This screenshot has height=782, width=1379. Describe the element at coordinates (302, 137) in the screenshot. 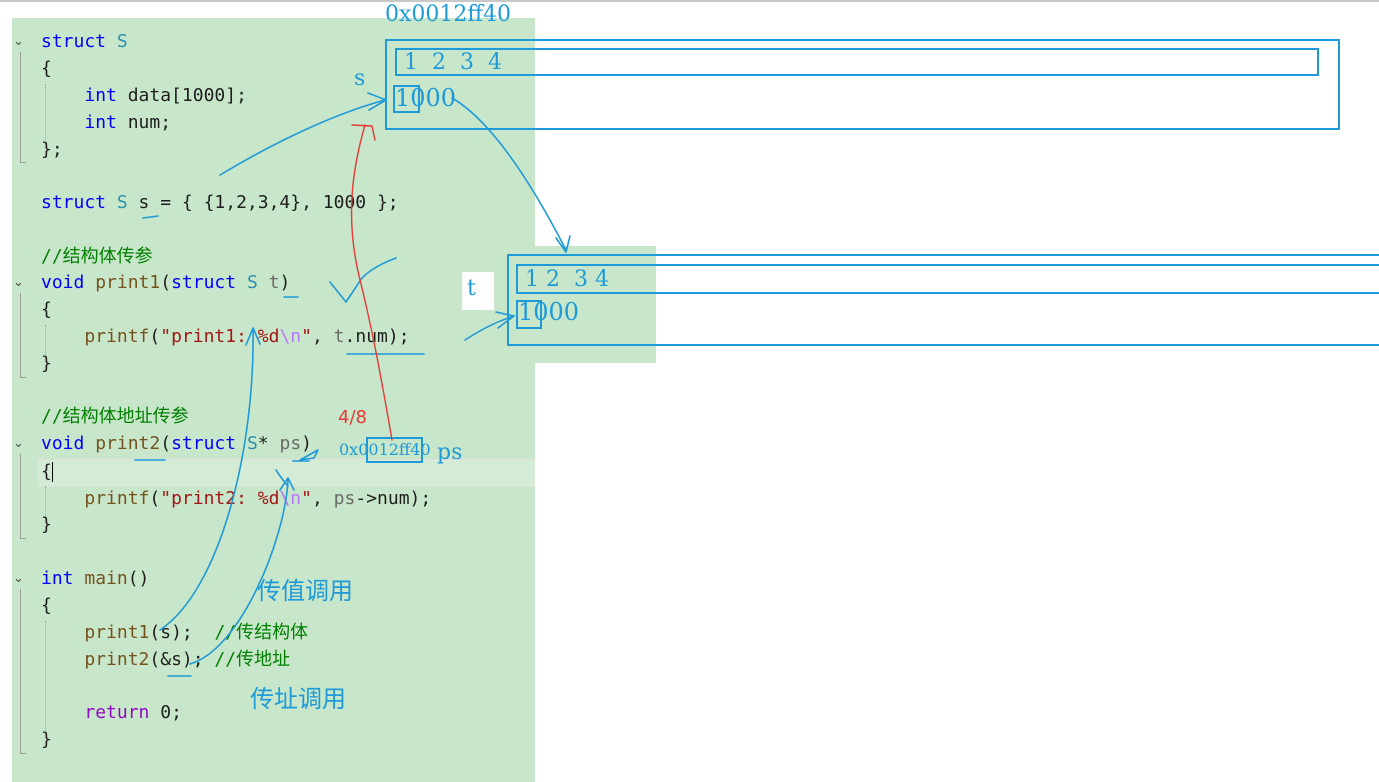

I see `arrow-s-to-struct` at that location.